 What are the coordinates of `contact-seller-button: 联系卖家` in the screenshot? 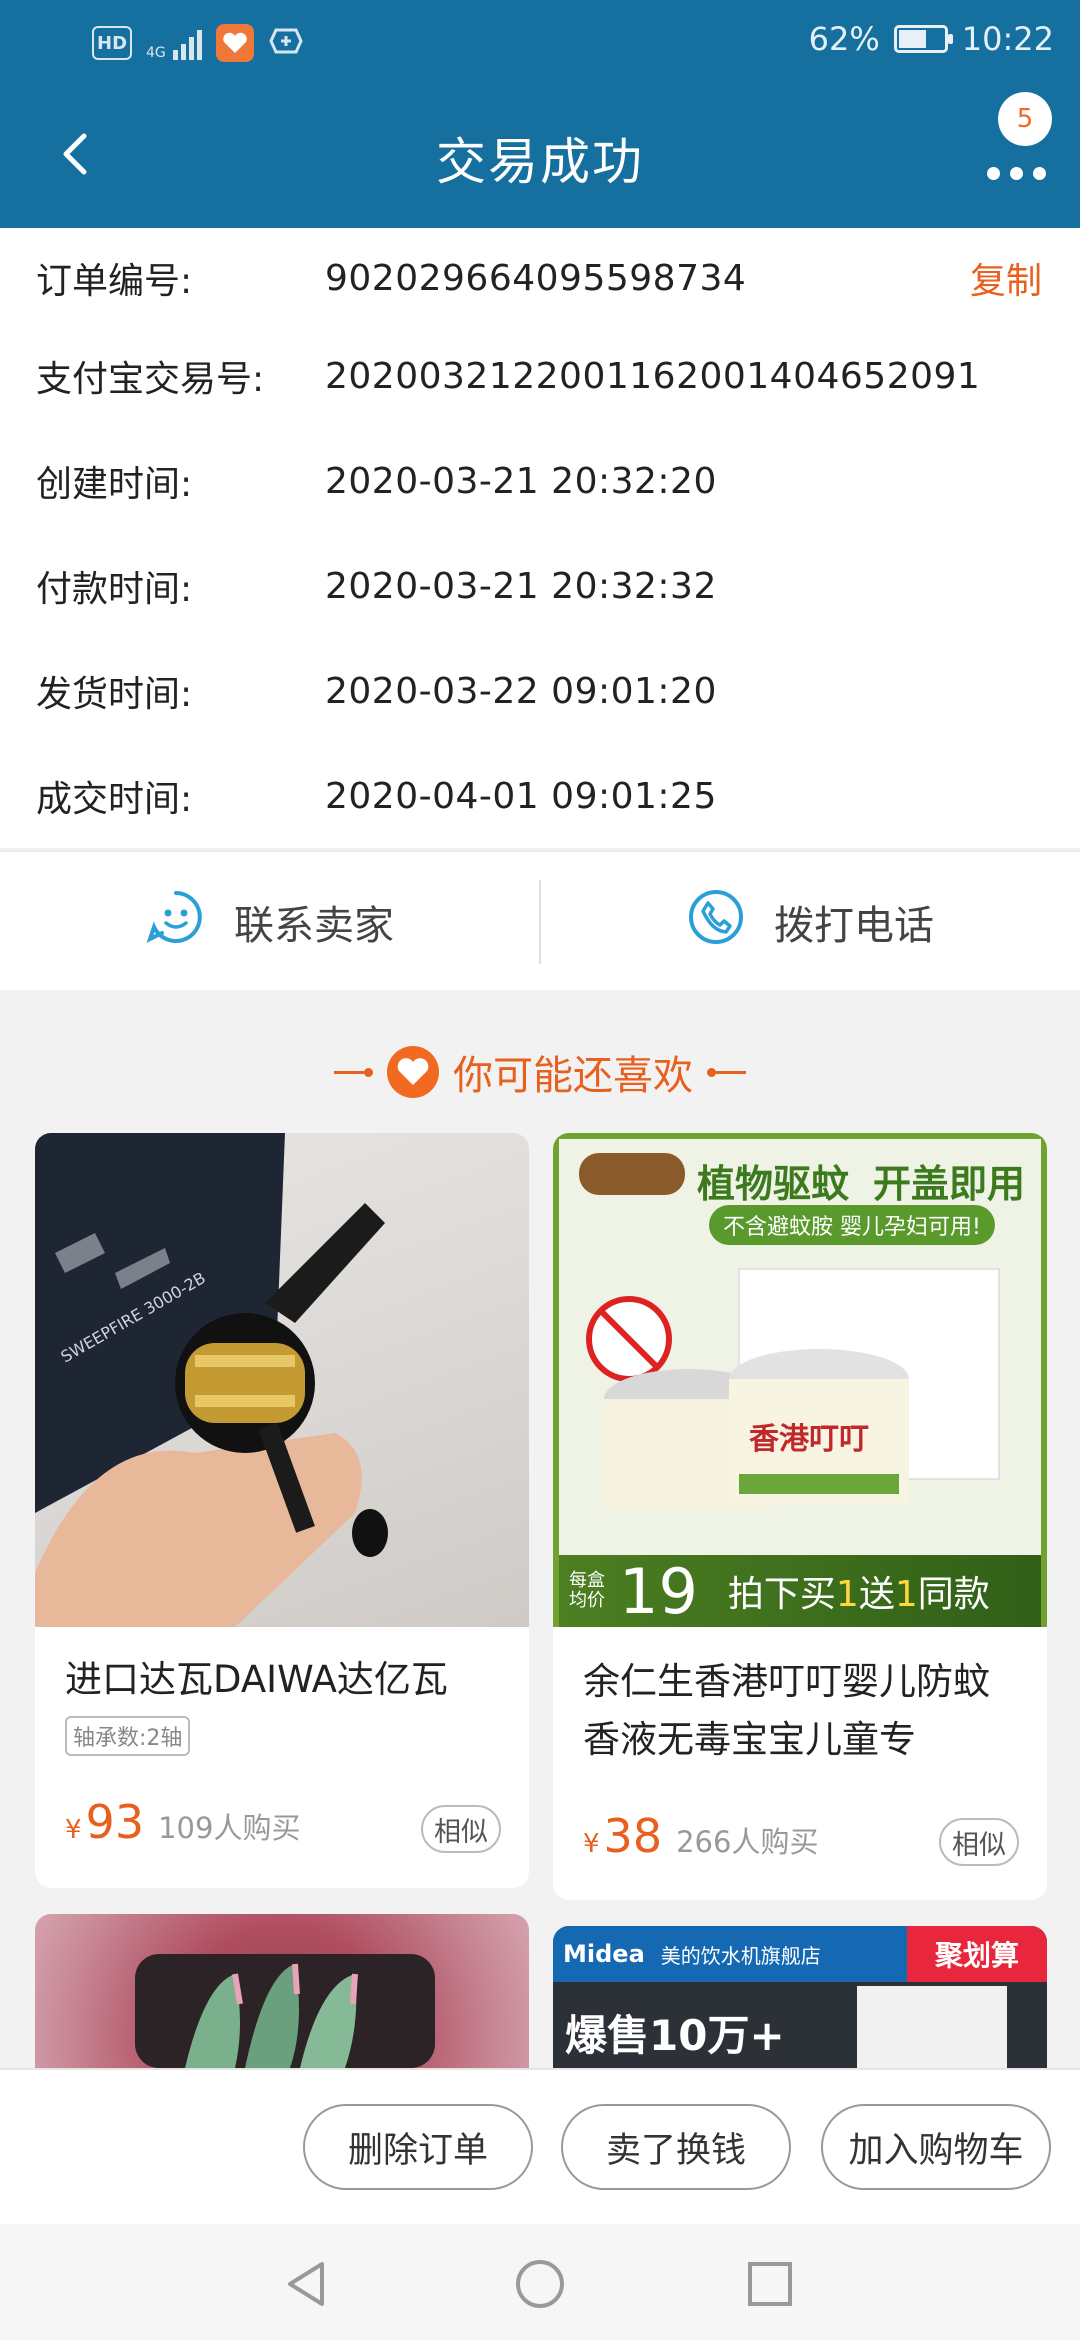 It's located at (270, 922).